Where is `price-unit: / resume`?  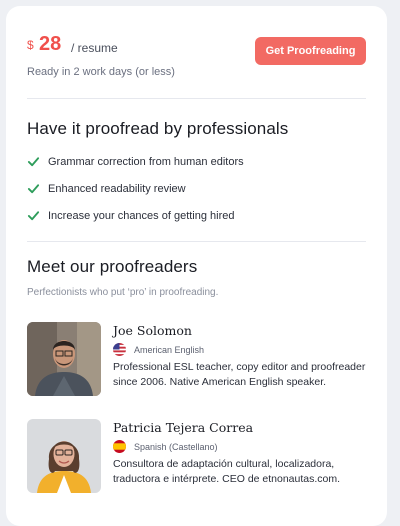
price-unit: / resume is located at coordinates (94, 48).